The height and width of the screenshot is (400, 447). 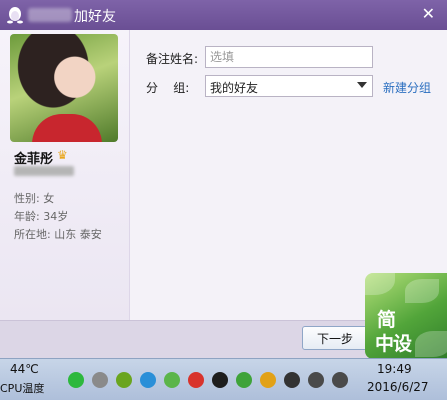 I want to click on watermark-line2: 中设, so click(x=393, y=344).